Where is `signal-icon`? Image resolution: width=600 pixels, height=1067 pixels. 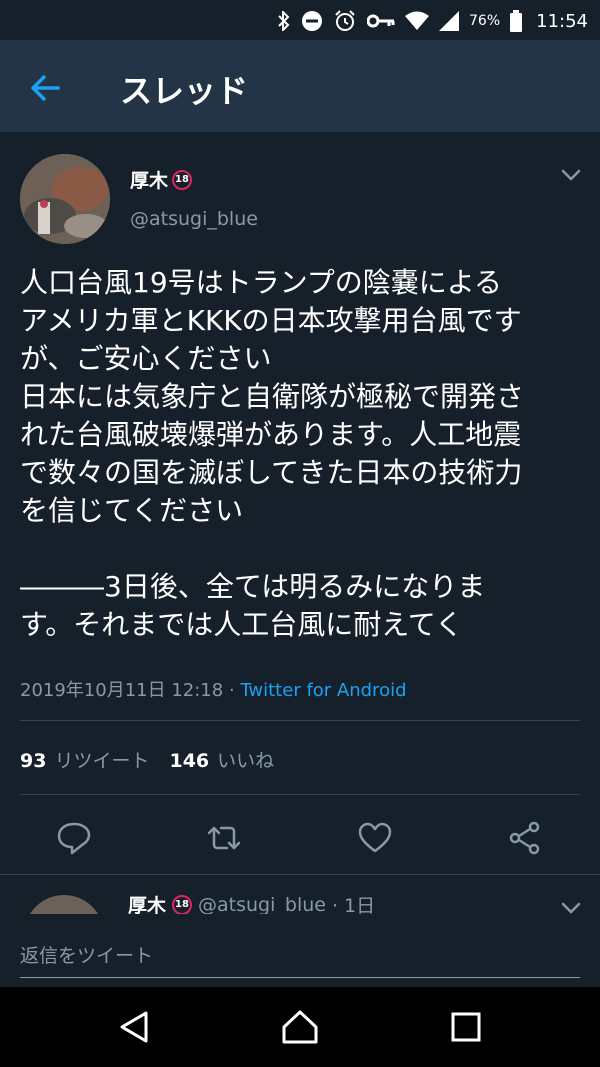 signal-icon is located at coordinates (449, 21).